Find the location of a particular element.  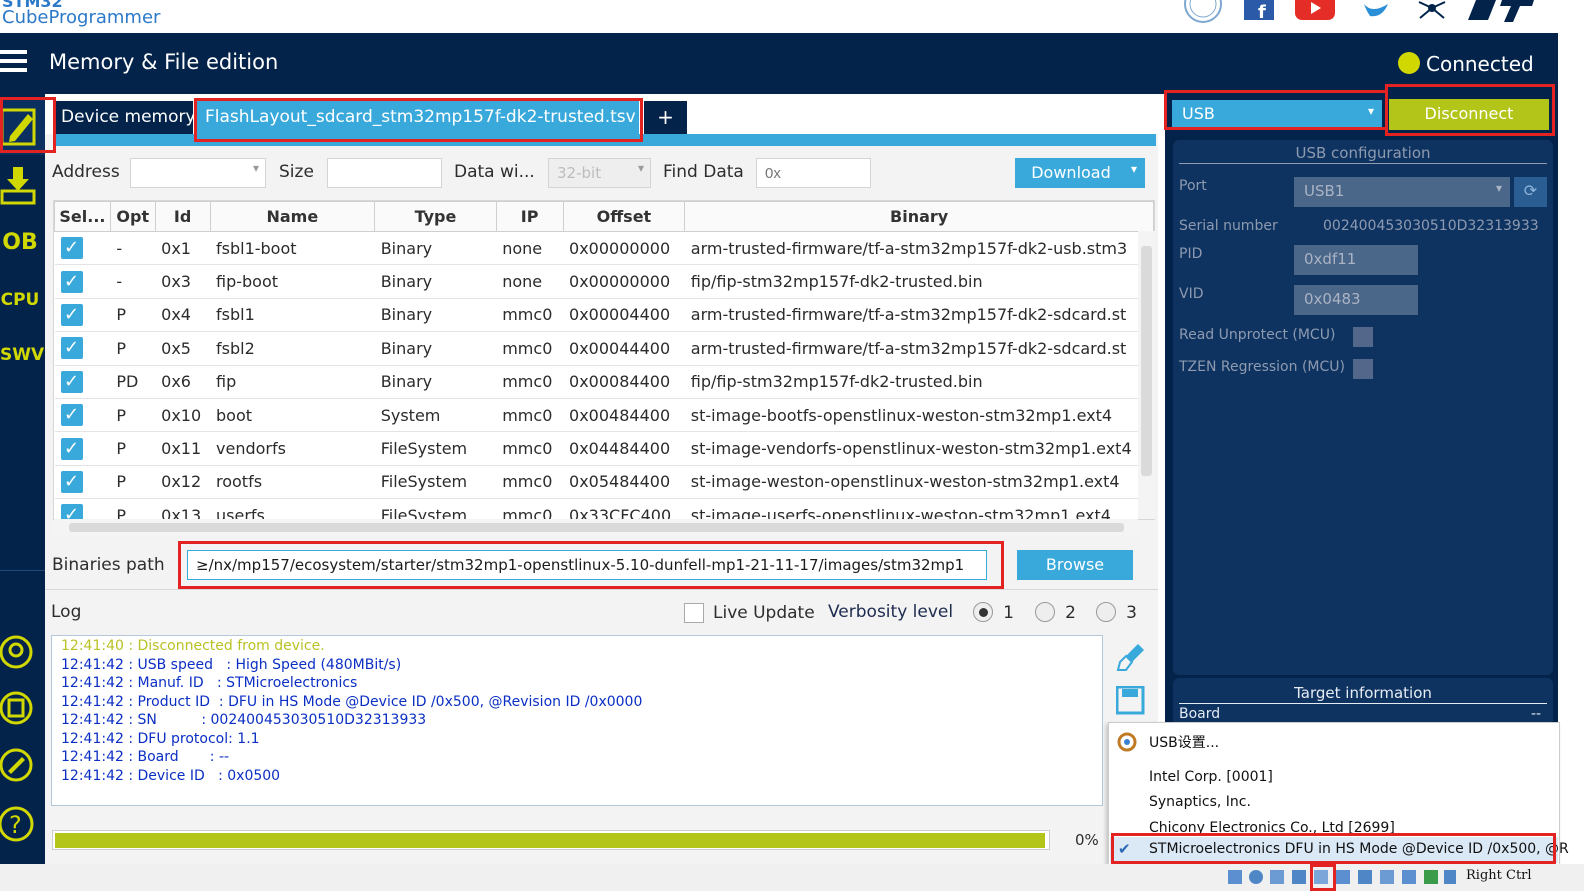

network-icon is located at coordinates (1432, 11).